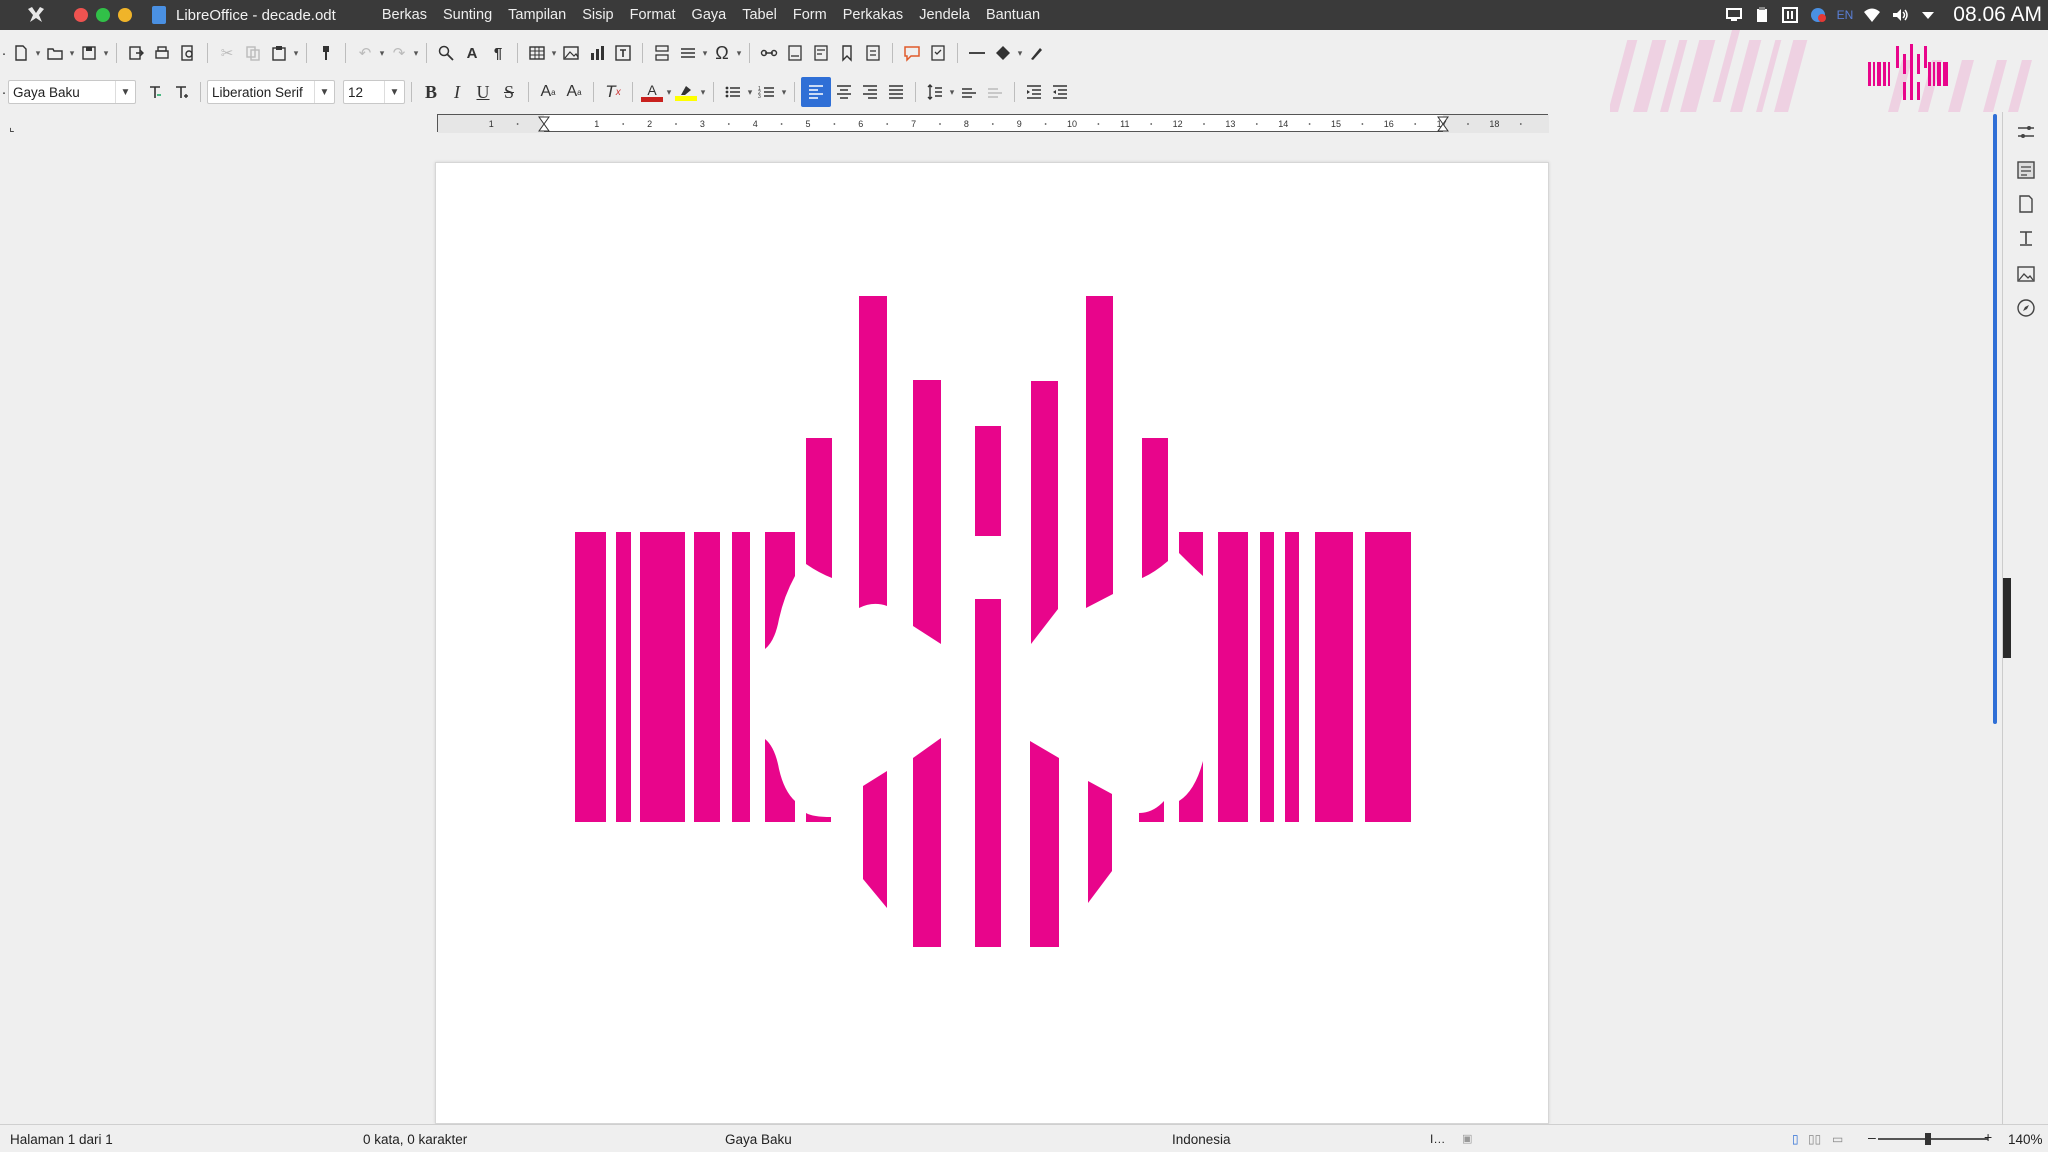 Image resolution: width=2048 pixels, height=1152 pixels. What do you see at coordinates (1872, 1137) in the screenshot?
I see `zoom-out-icon: –` at bounding box center [1872, 1137].